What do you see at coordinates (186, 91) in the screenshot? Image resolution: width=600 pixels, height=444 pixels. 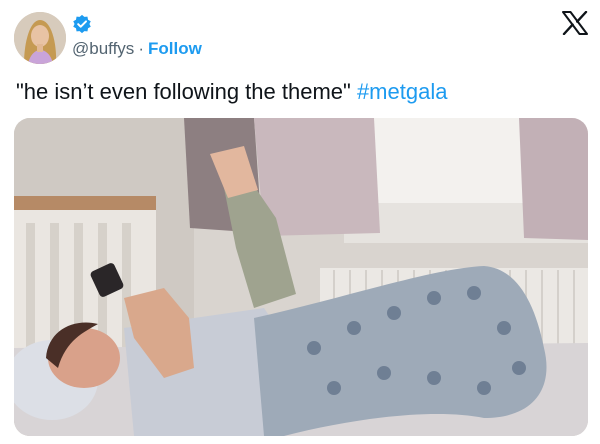 I see `tweet-quote: "he isn’t even following the theme"` at bounding box center [186, 91].